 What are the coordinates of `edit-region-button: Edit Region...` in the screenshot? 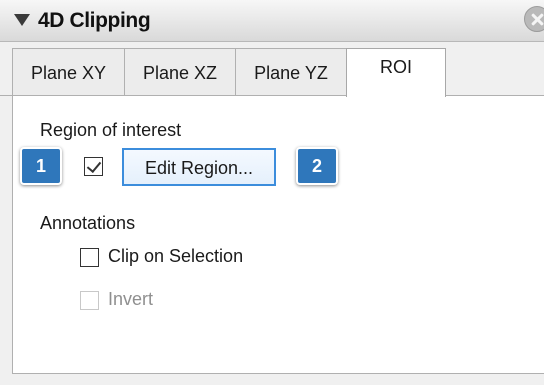 It's located at (199, 167).